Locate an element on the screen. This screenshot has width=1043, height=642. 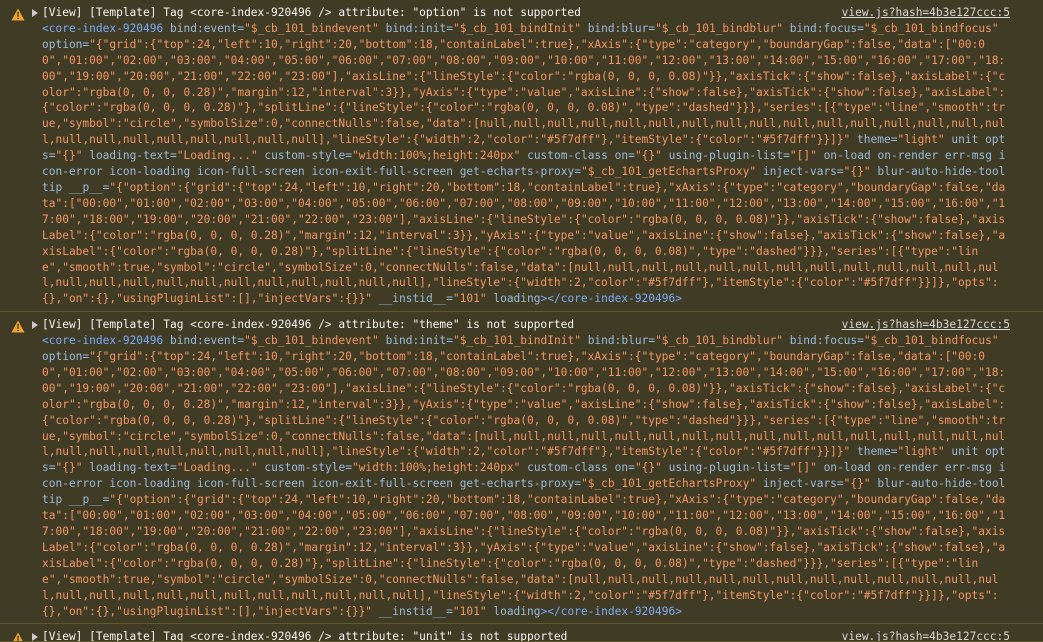
attribute-name: custom-style is located at coordinates (305, 468).